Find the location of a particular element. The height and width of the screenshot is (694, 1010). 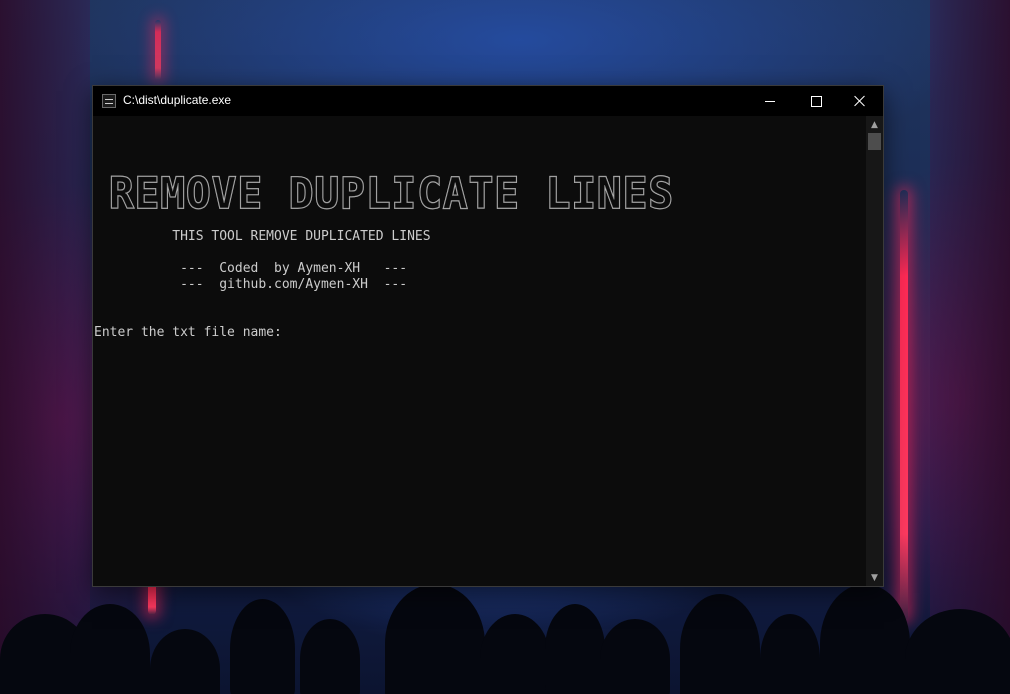

close-button is located at coordinates (860, 101).